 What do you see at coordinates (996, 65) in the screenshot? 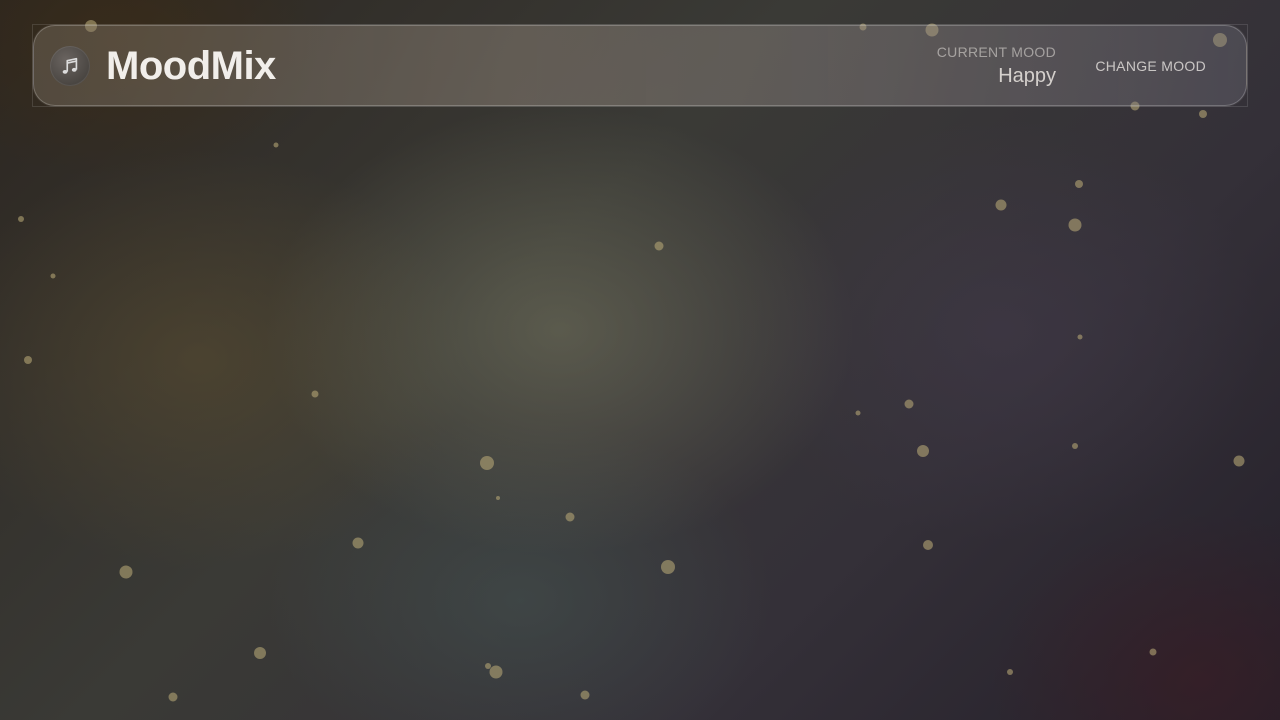
I see `current-mood-panel: CURRENT MOOD Happy` at bounding box center [996, 65].